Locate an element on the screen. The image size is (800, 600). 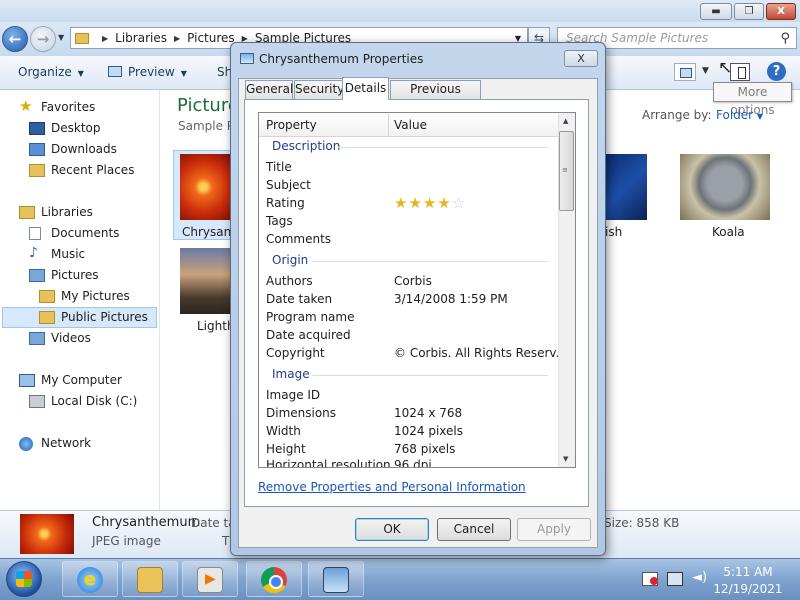
group-header-description: Description is located at coordinates (306, 146).